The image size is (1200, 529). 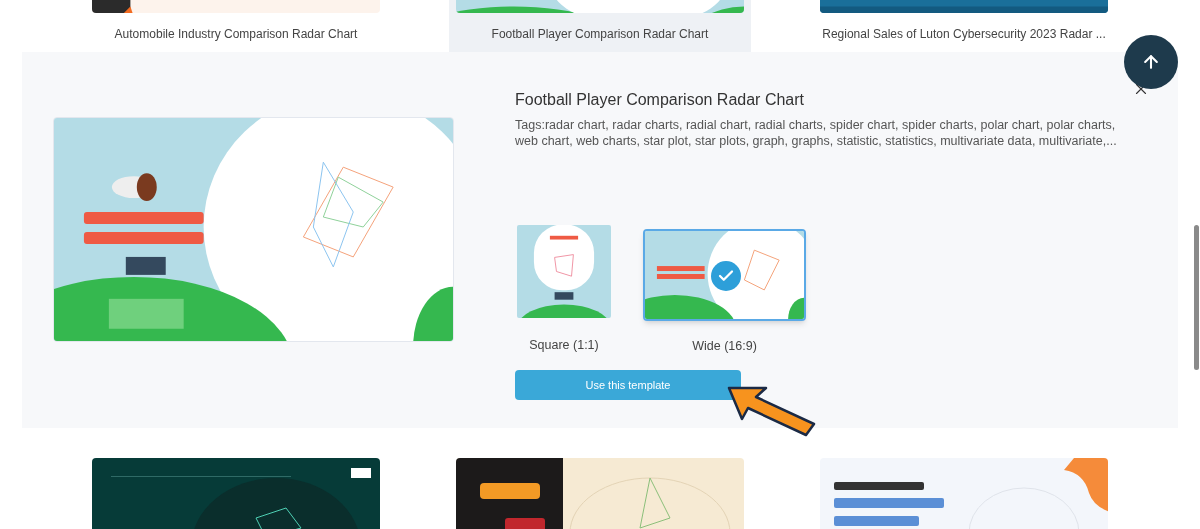 I want to click on arrow-up-icon, so click(x=1151, y=62).